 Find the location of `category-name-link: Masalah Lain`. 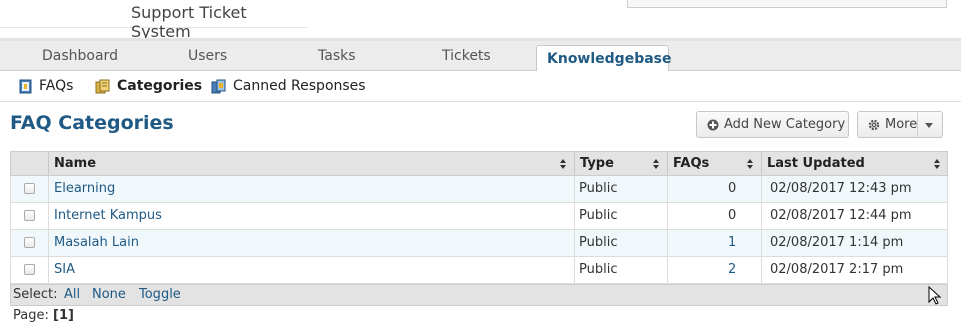

category-name-link: Masalah Lain is located at coordinates (96, 243).